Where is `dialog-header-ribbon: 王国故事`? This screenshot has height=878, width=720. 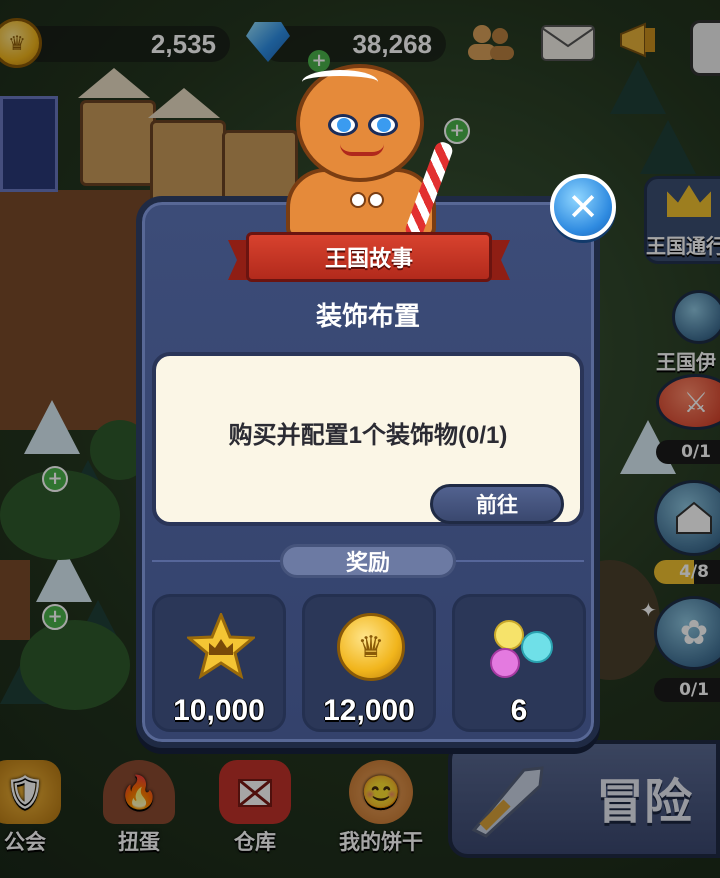 dialog-header-ribbon: 王国故事 is located at coordinates (369, 257).